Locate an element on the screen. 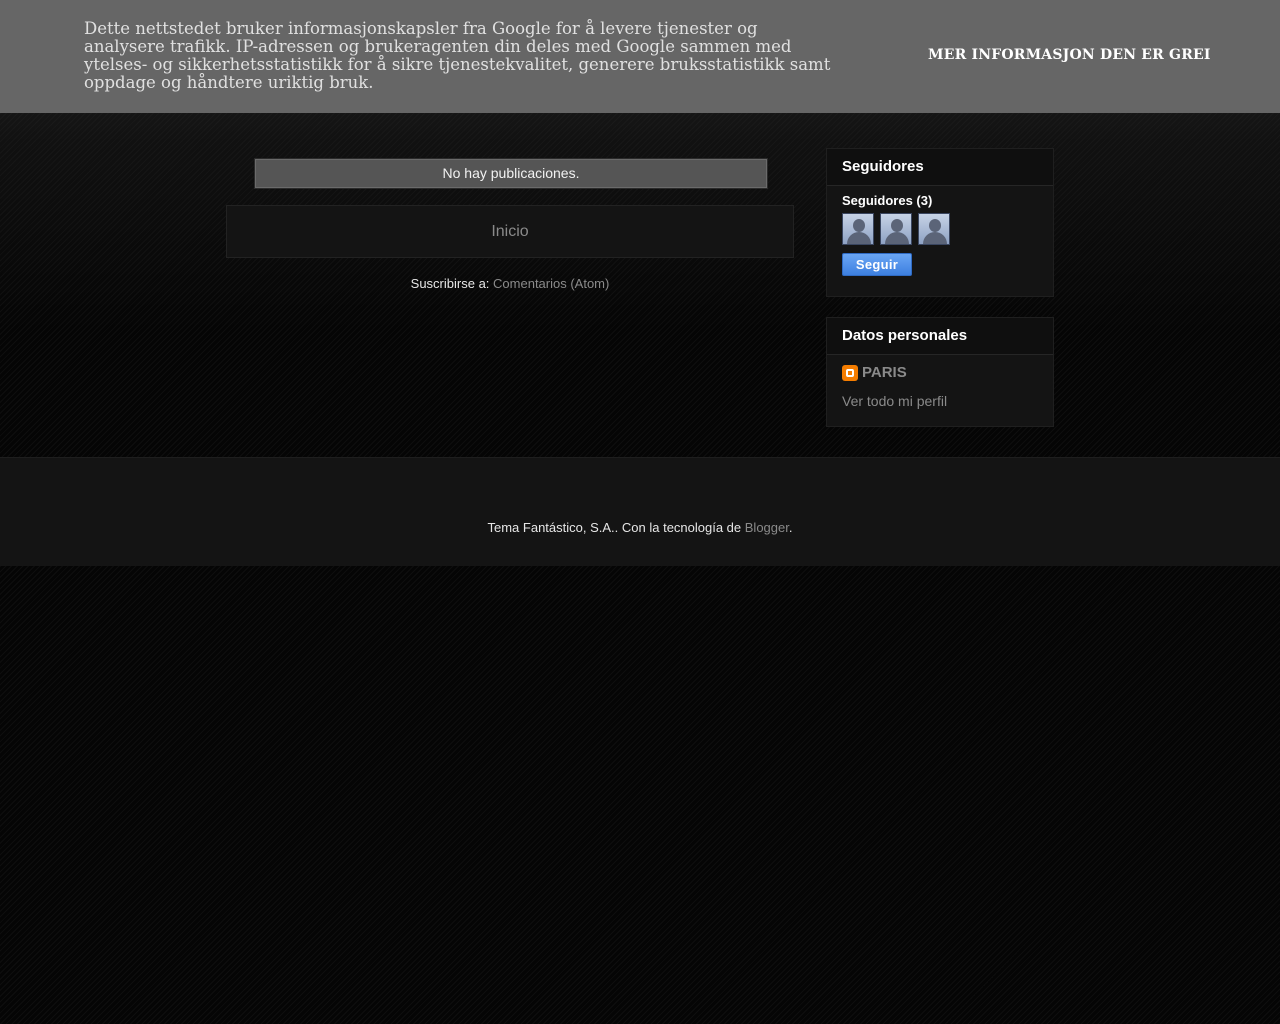 The width and height of the screenshot is (1280, 1024). no-posts-message: No hay publicaciones. is located at coordinates (511, 173).